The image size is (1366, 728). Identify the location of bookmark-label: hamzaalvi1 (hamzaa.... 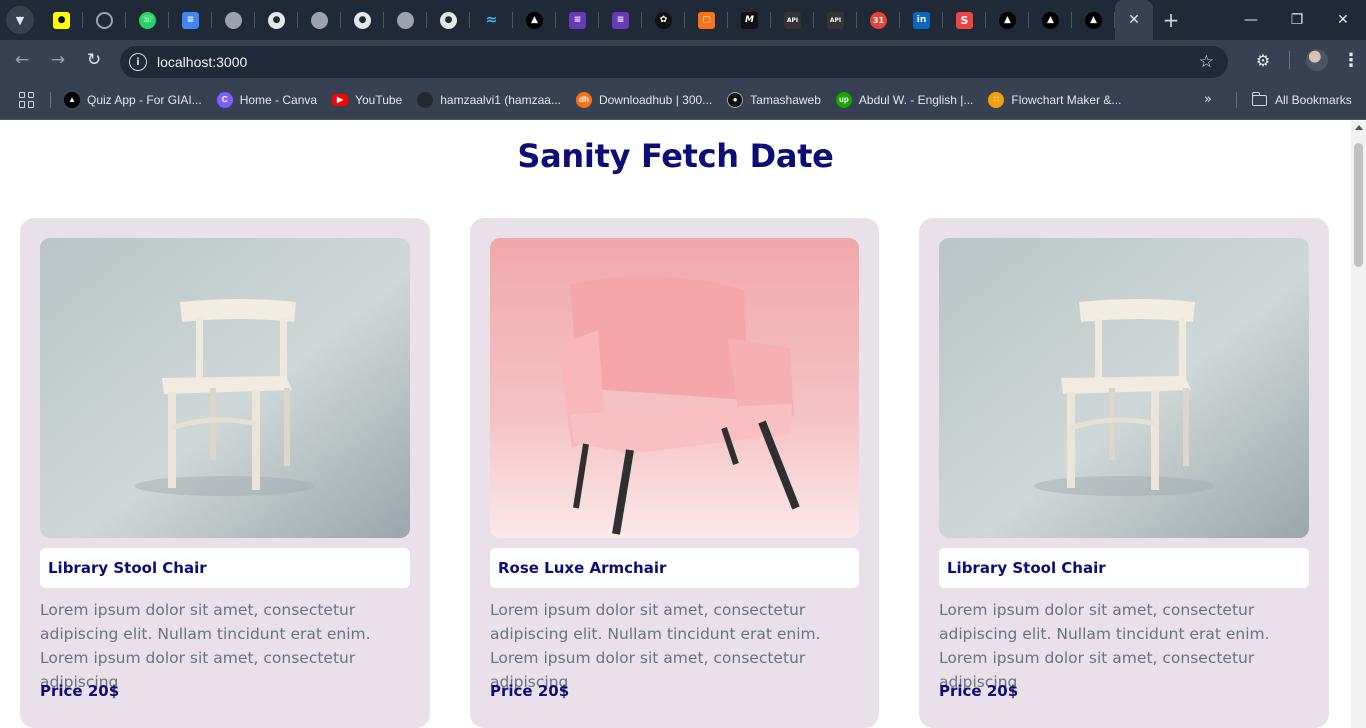
(500, 99).